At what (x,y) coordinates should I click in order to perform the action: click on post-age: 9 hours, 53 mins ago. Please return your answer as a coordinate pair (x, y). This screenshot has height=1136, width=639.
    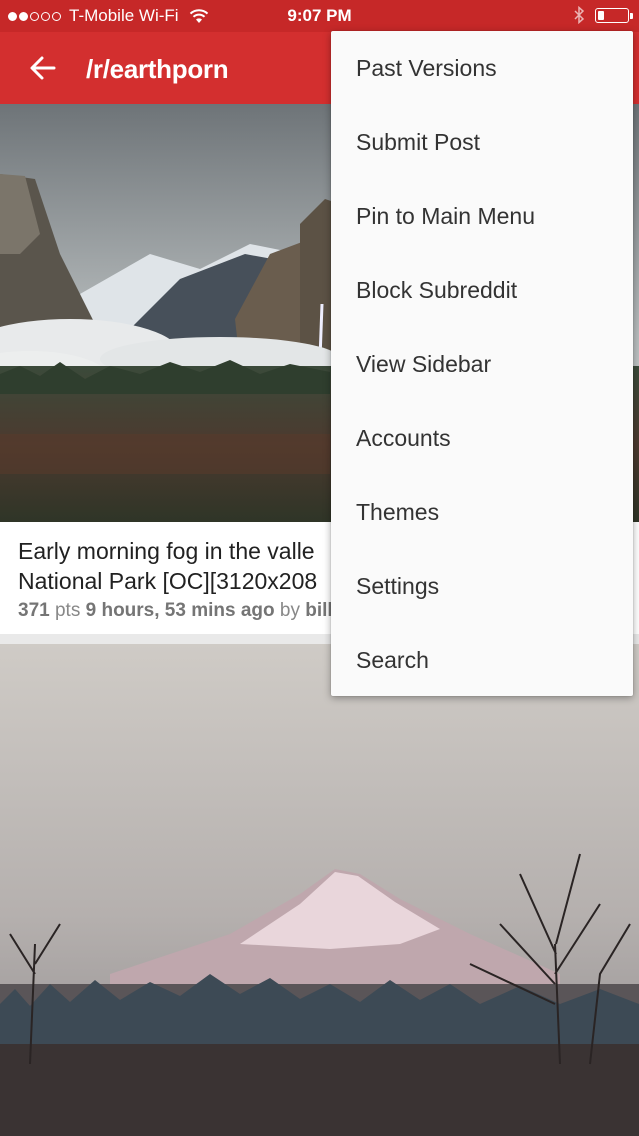
    Looking at the image, I should click on (180, 610).